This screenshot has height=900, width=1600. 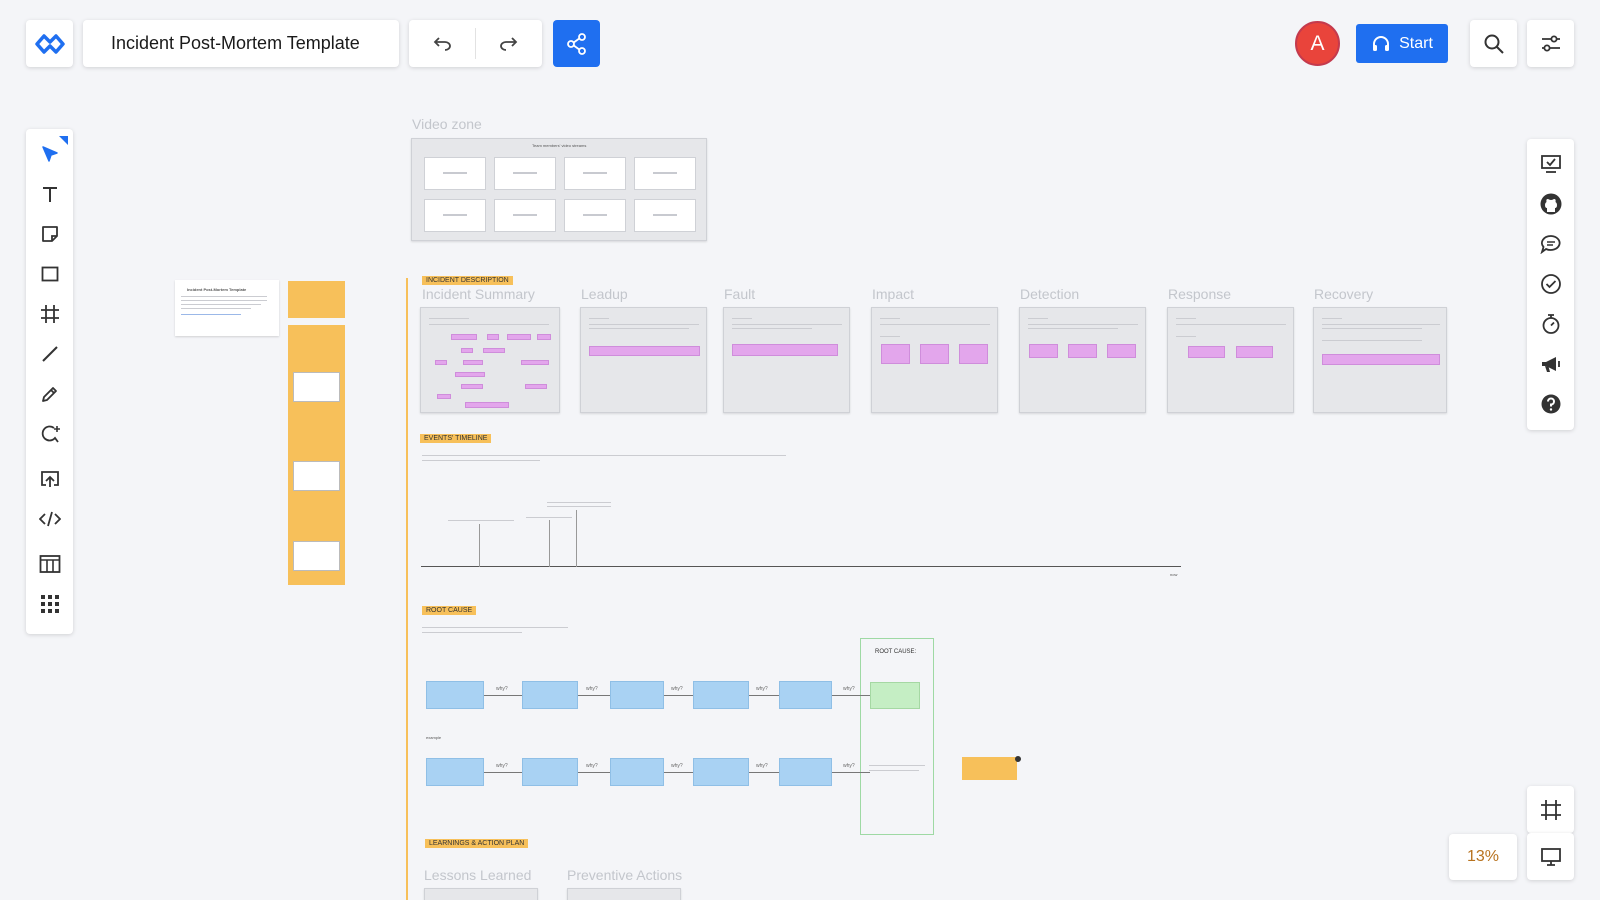 What do you see at coordinates (624, 894) in the screenshot?
I see `preventive-actions-frame` at bounding box center [624, 894].